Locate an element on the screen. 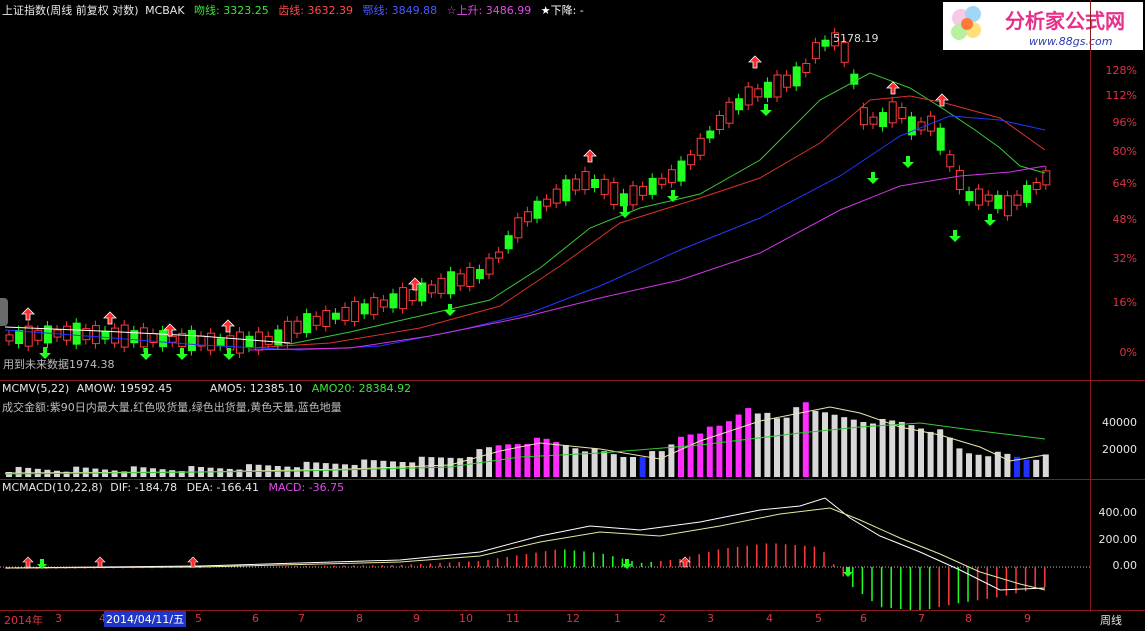  xtick: 6 is located at coordinates (863, 618).